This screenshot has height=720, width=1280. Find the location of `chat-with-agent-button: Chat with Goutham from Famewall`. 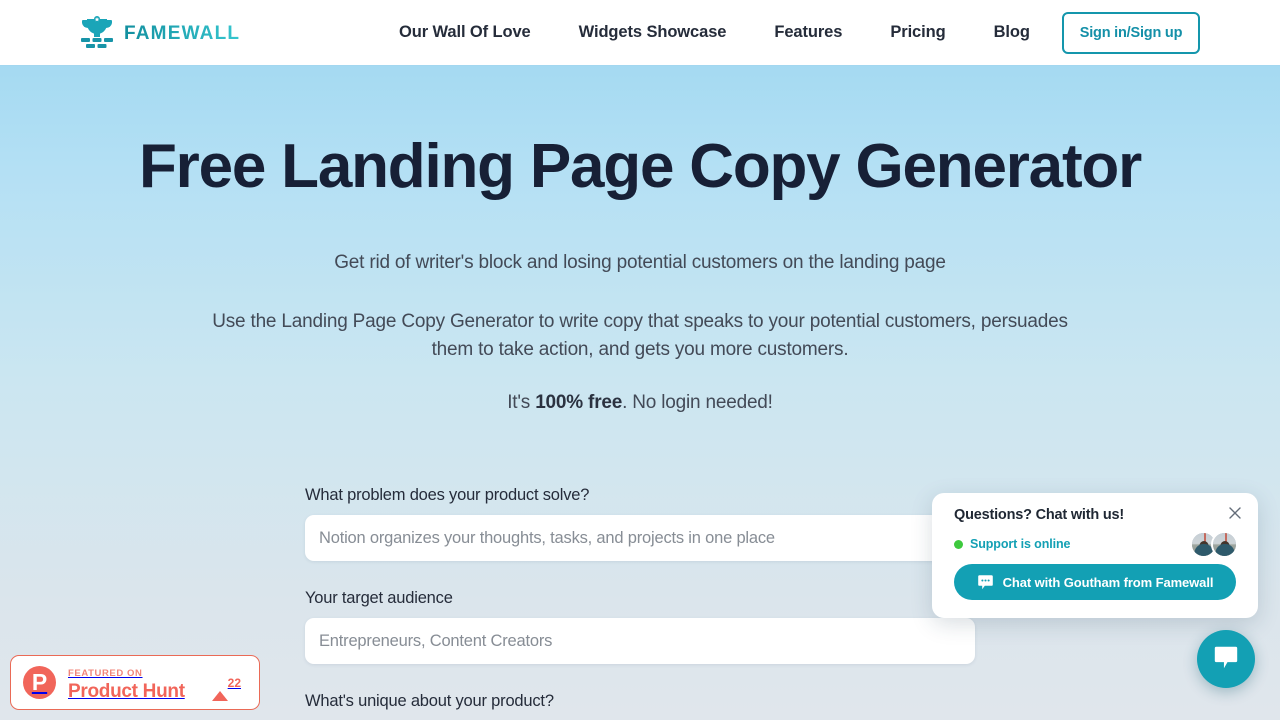

chat-with-agent-button: Chat with Goutham from Famewall is located at coordinates (1095, 582).